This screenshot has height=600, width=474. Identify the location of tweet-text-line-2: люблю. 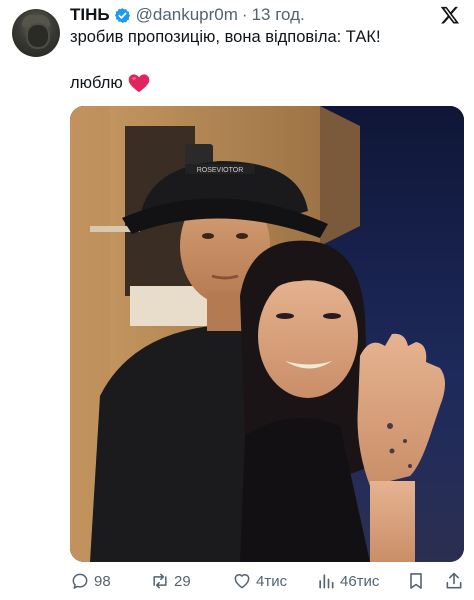
(110, 83).